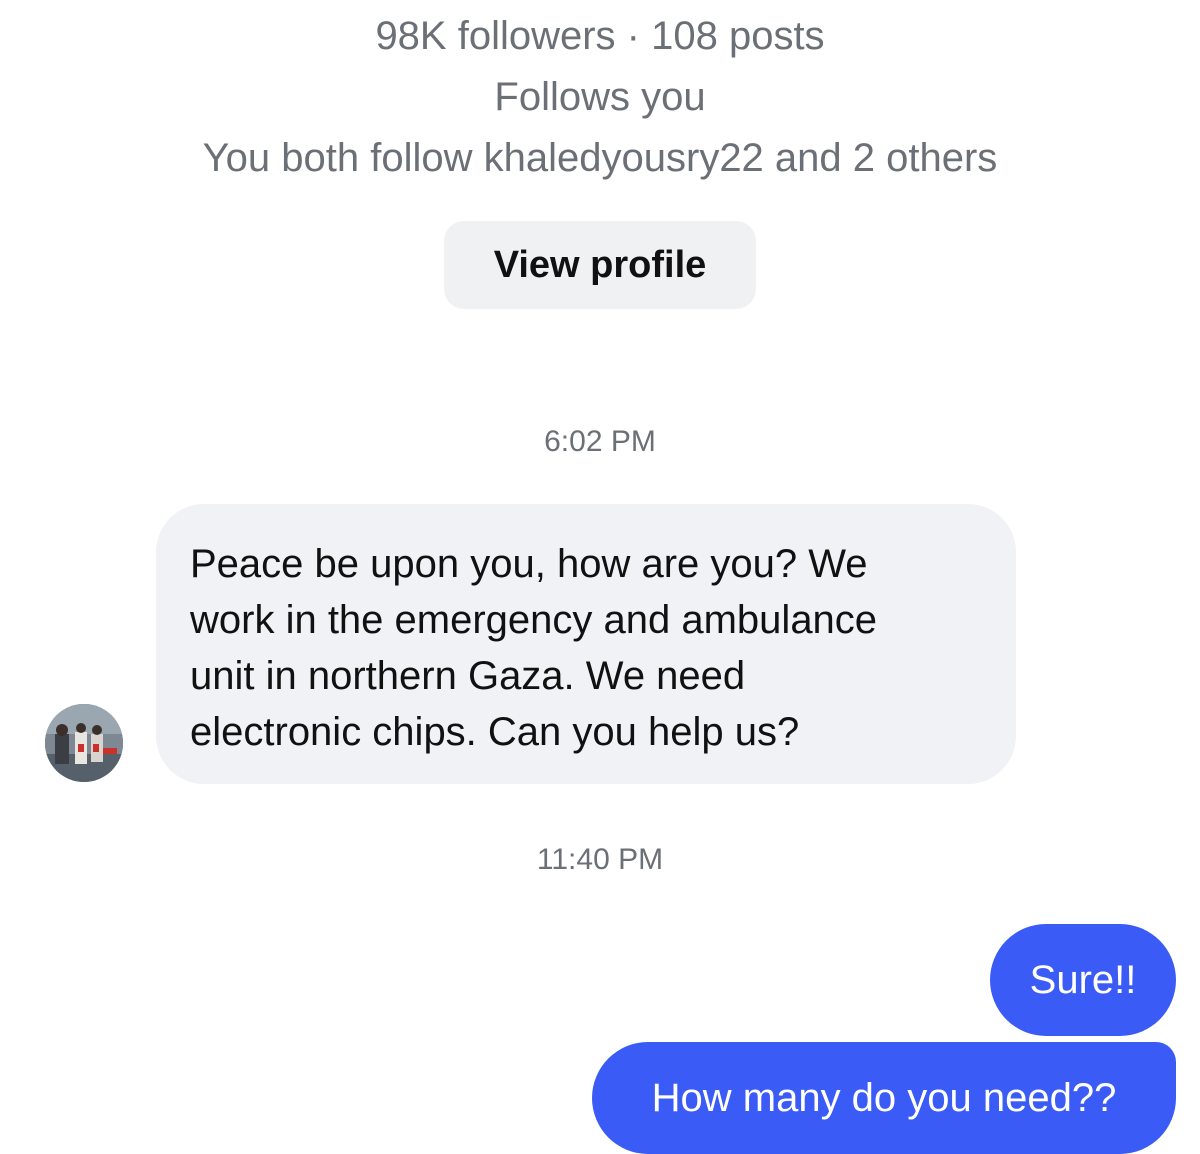  Describe the element at coordinates (600, 859) in the screenshot. I see `message-timestamp: 11:40 PM` at that location.